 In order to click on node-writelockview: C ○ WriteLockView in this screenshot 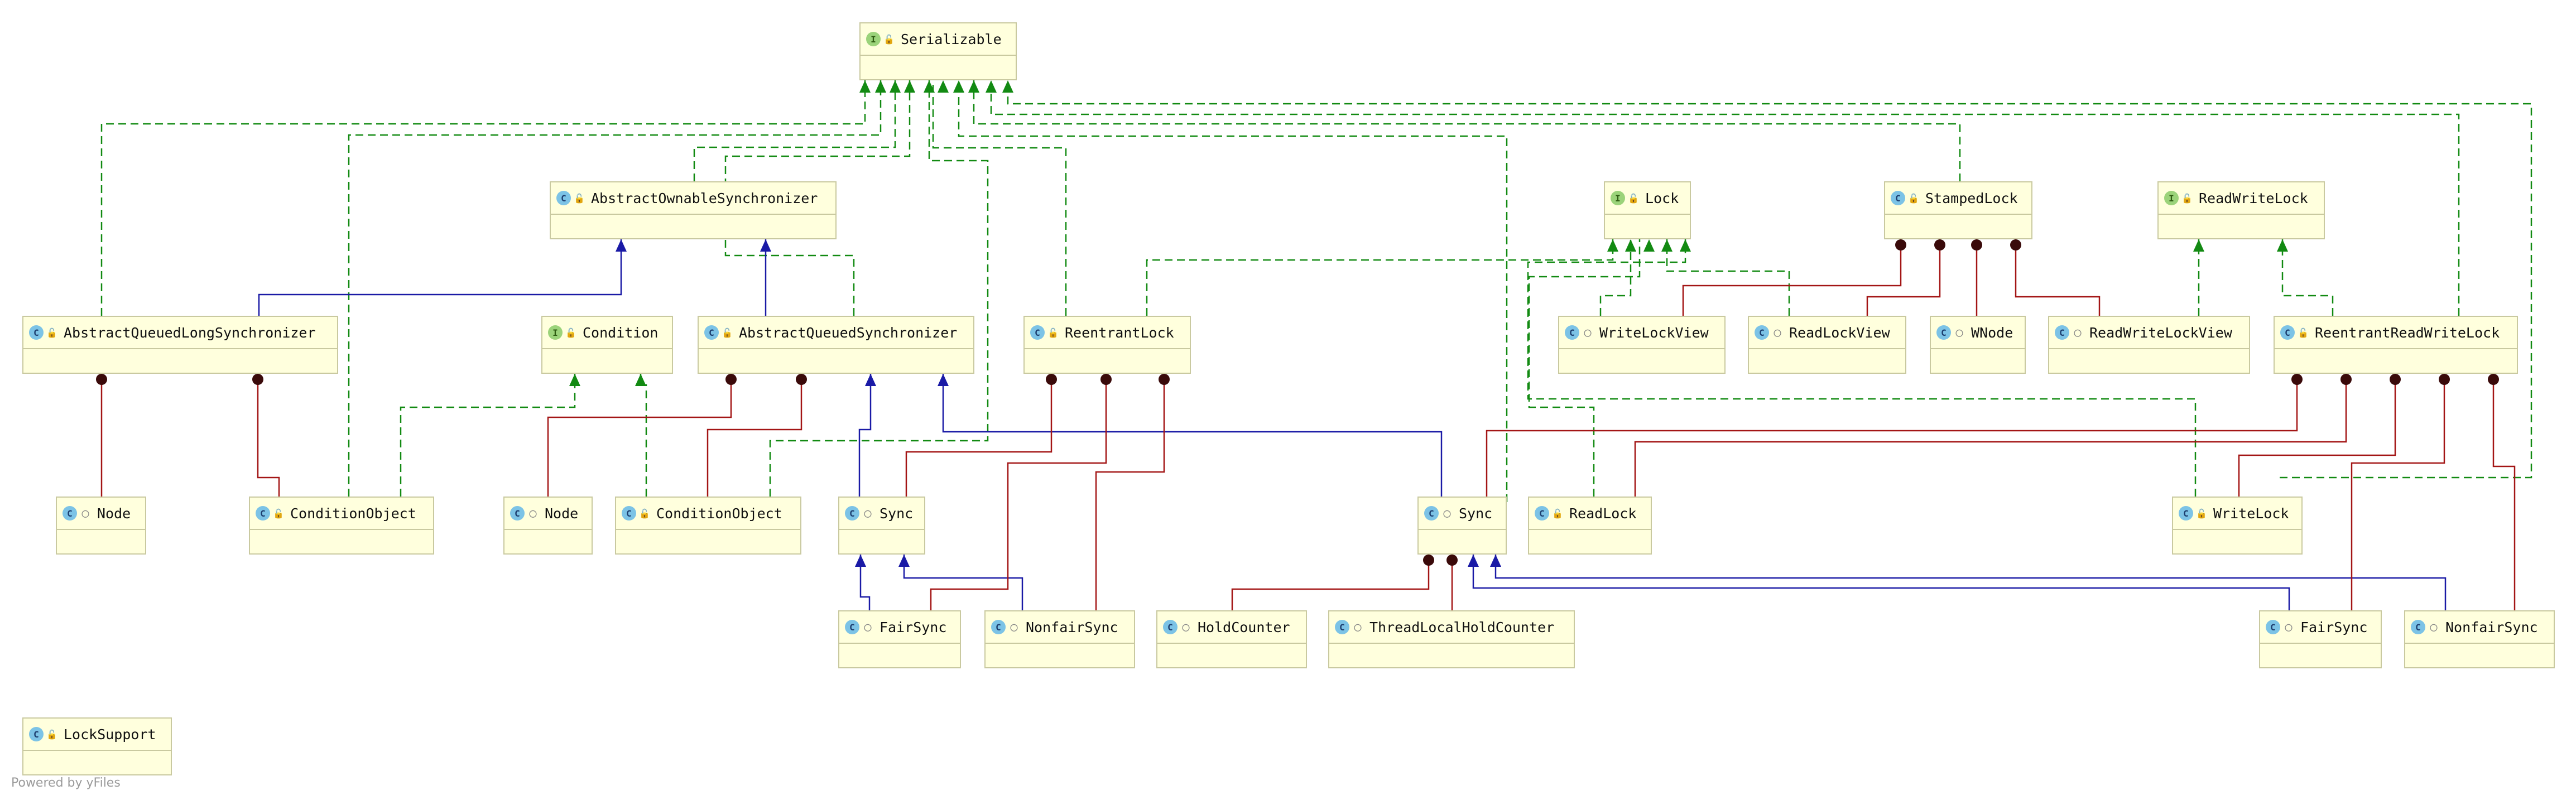, I will do `click(1642, 345)`.